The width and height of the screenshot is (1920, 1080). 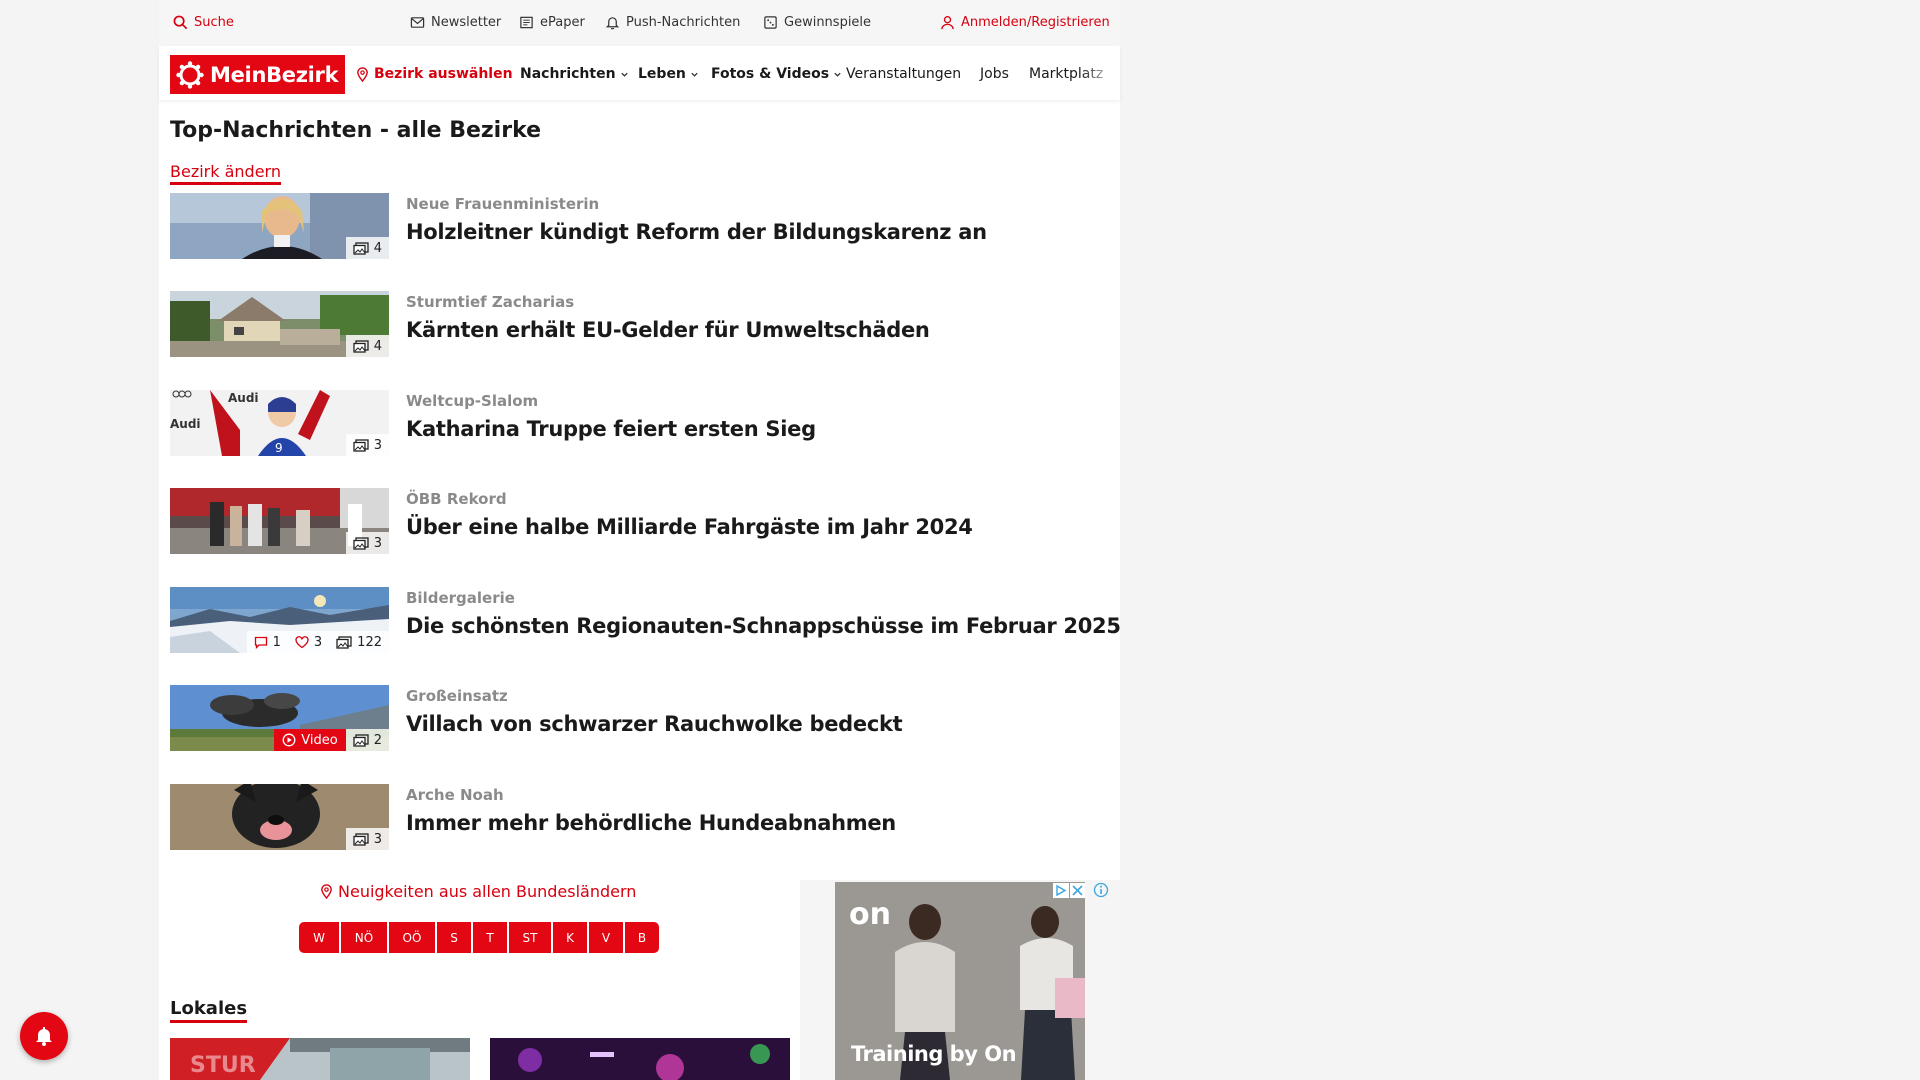 What do you see at coordinates (624, 74) in the screenshot?
I see `chevron-down-icon` at bounding box center [624, 74].